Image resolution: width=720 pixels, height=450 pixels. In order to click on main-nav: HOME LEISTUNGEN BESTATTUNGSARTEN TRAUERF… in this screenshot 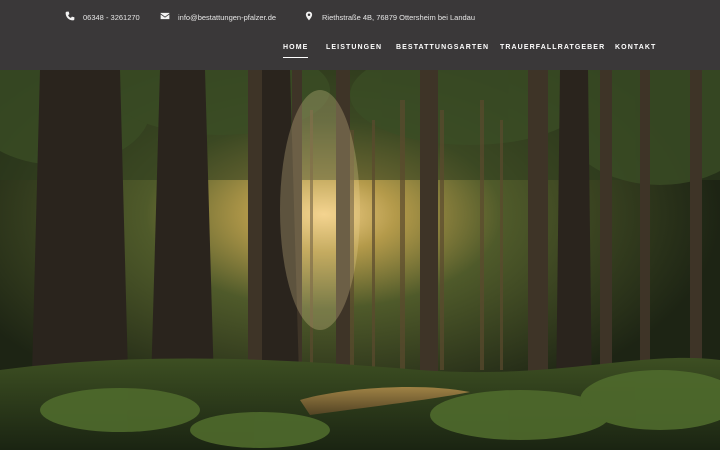, I will do `click(360, 52)`.